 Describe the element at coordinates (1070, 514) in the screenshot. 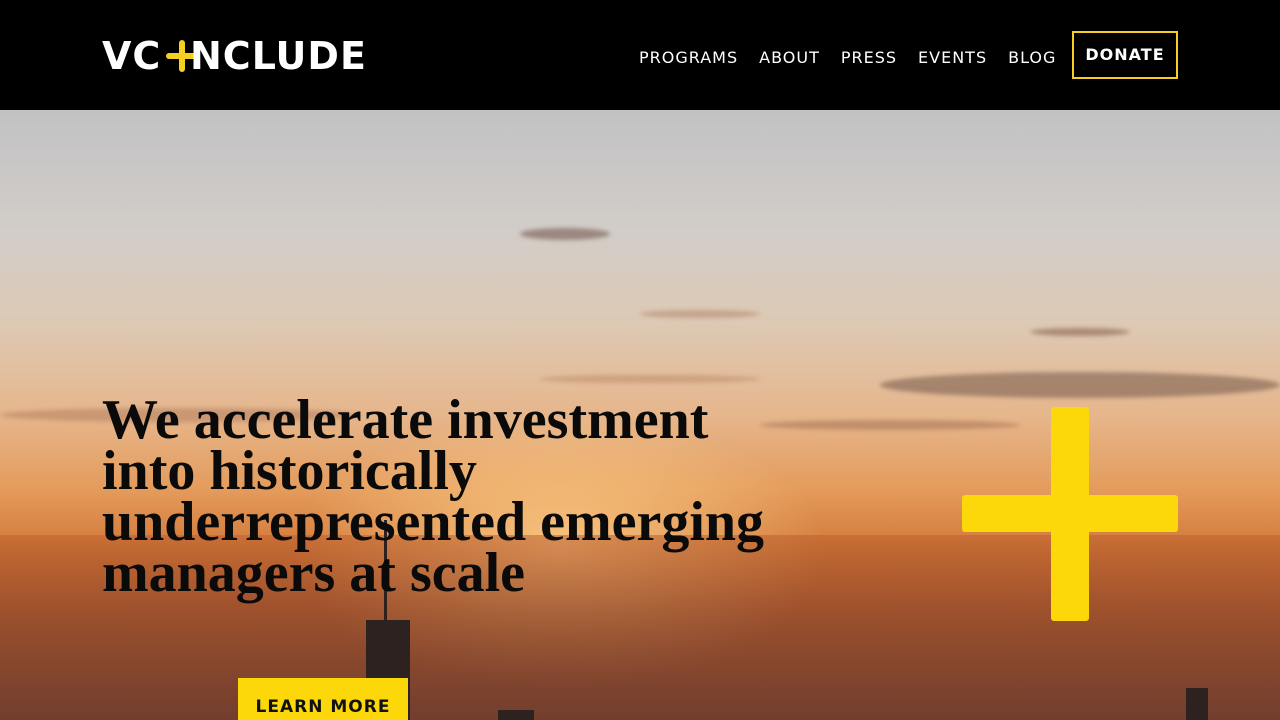

I see `plus-icon` at that location.